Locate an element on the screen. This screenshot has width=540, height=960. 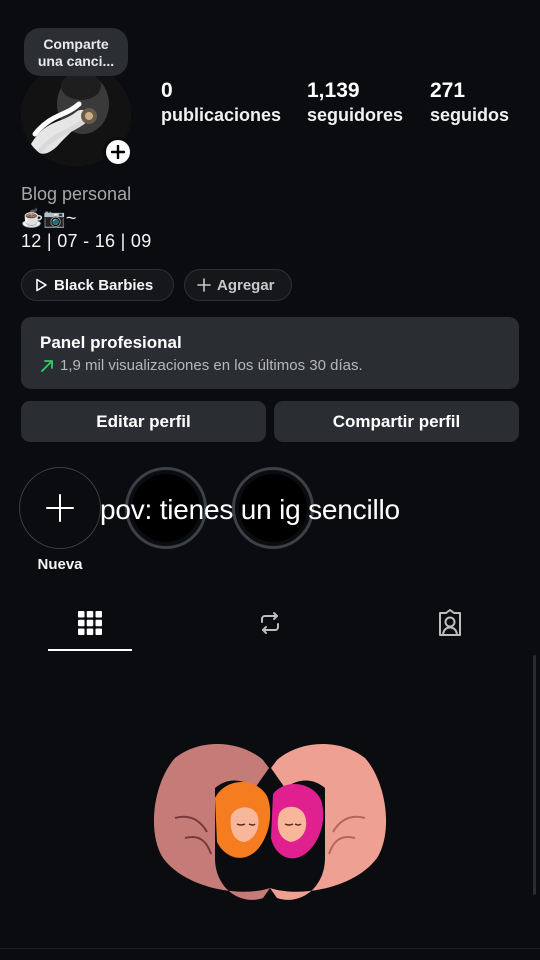
grid-icon is located at coordinates (90, 623).